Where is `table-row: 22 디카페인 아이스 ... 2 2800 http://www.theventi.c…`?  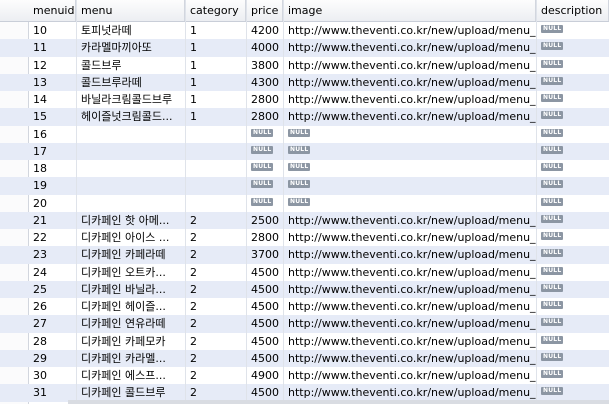 table-row: 22 디카페인 아이스 ... 2 2800 http://www.theventi.c… is located at coordinates (304, 237).